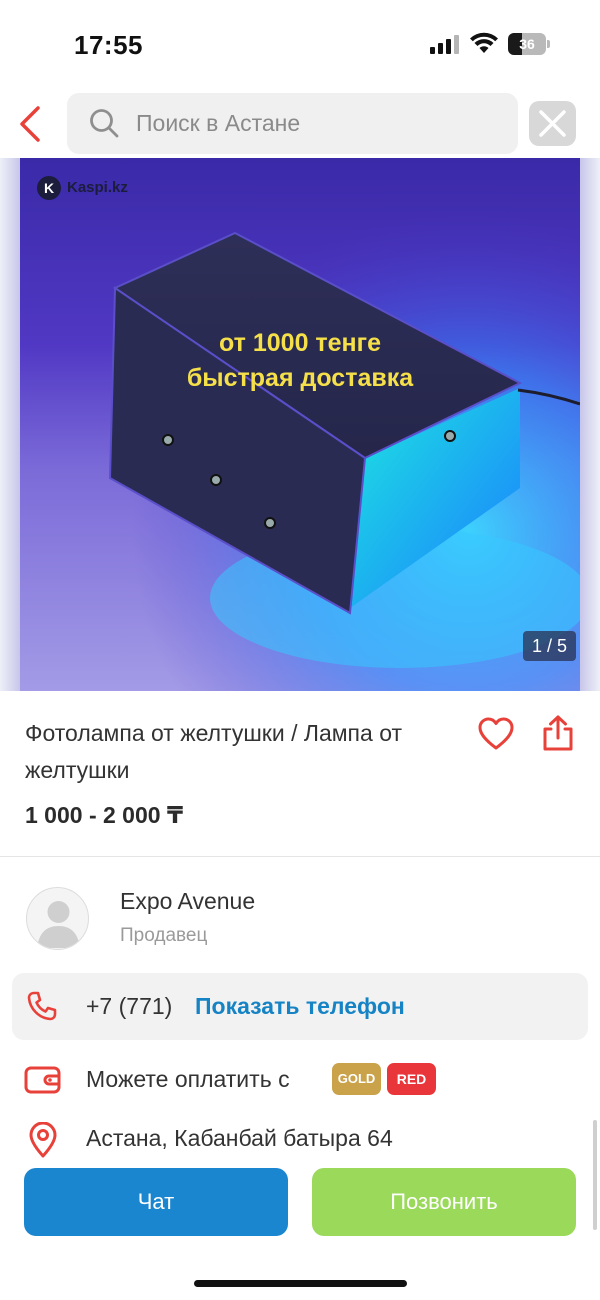 The image size is (600, 1300). What do you see at coordinates (58, 924) in the screenshot?
I see `user-silhouette-icon` at bounding box center [58, 924].